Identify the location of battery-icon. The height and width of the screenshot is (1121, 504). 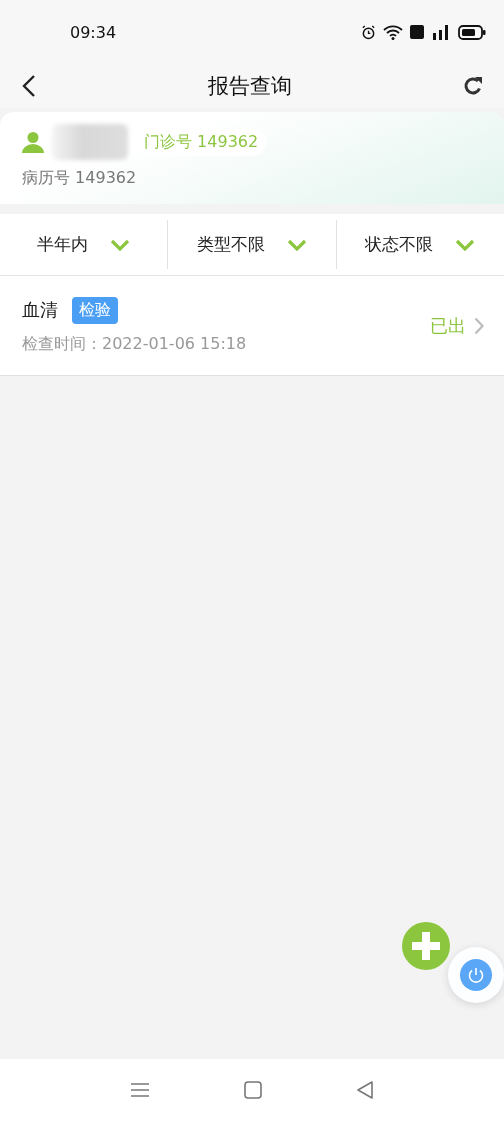
(472, 32).